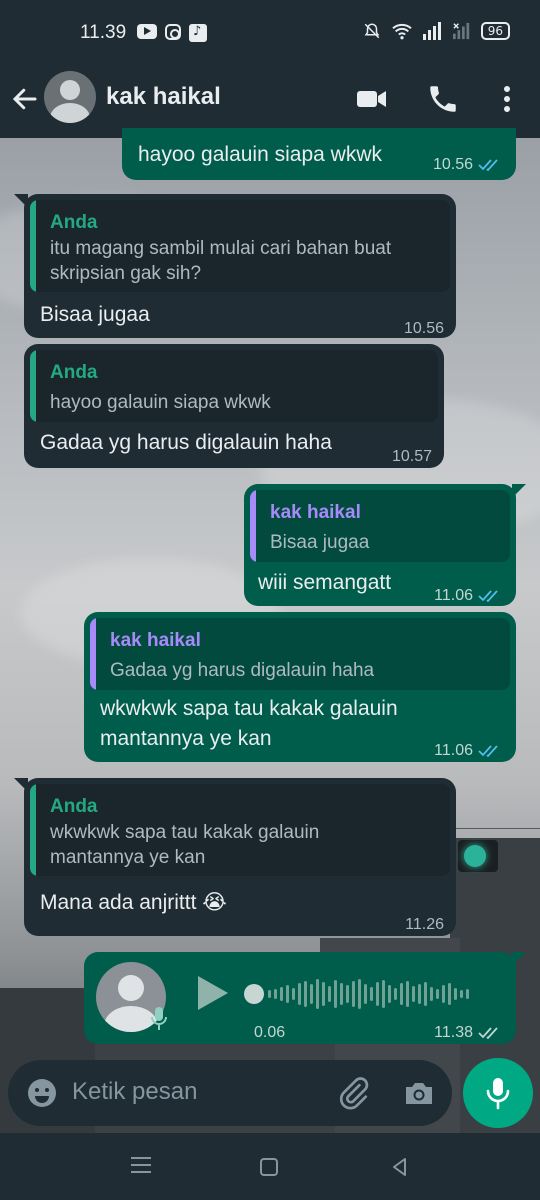  Describe the element at coordinates (260, 154) in the screenshot. I see `message-text: hayoo galauin siapa wkwk` at that location.